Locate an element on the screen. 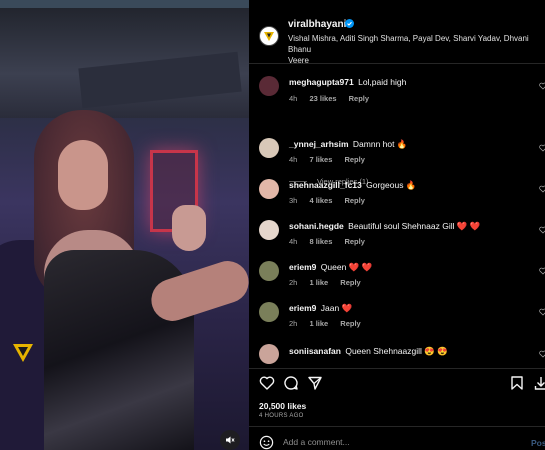 This screenshot has width=545, height=450. comment-meta: 4h 8 likes Reply is located at coordinates (332, 241).